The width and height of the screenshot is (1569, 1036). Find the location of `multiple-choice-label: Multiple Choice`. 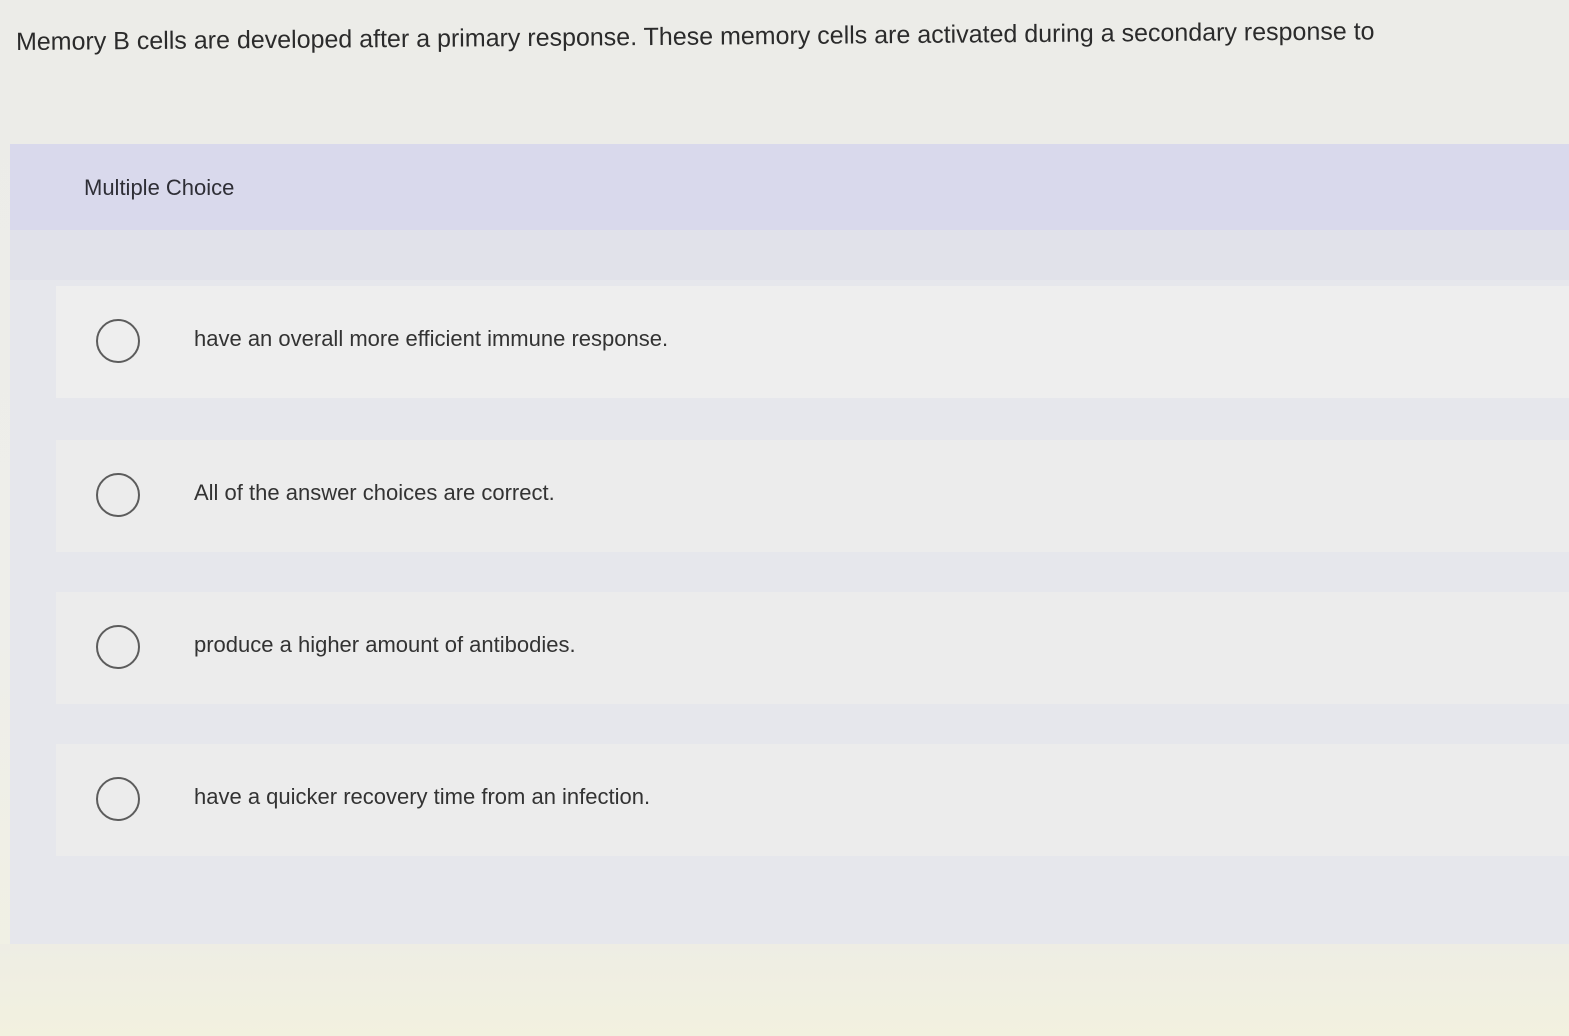

multiple-choice-label: Multiple Choice is located at coordinates (159, 187).